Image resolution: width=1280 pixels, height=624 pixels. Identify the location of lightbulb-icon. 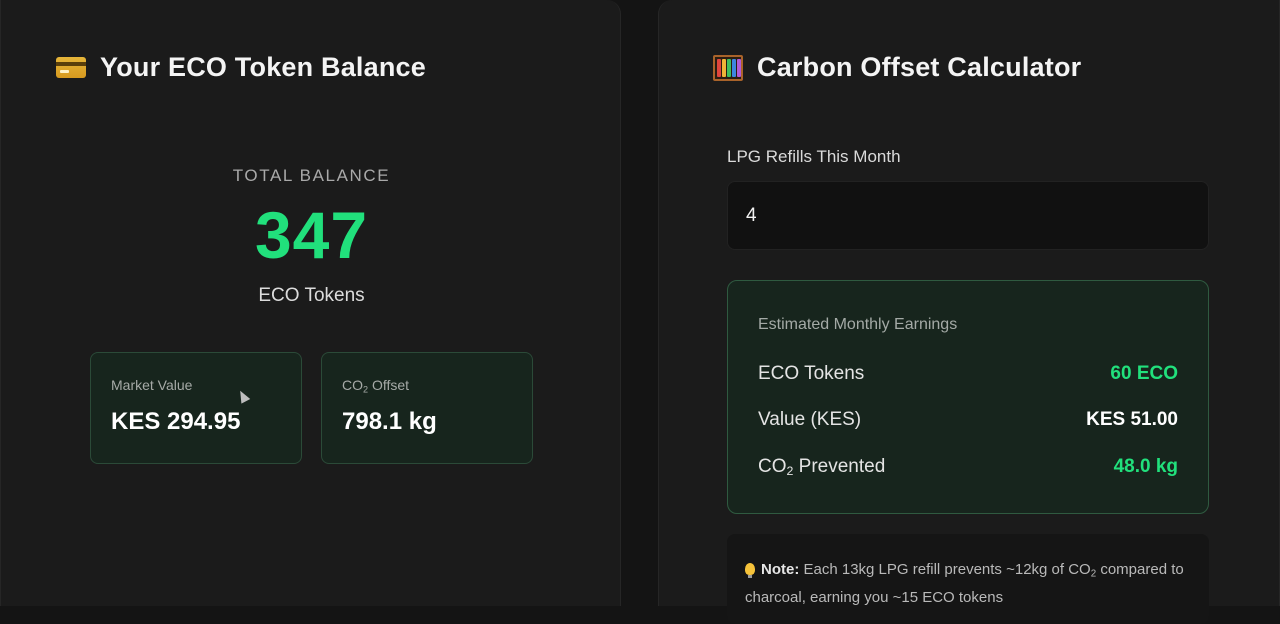
(750, 570).